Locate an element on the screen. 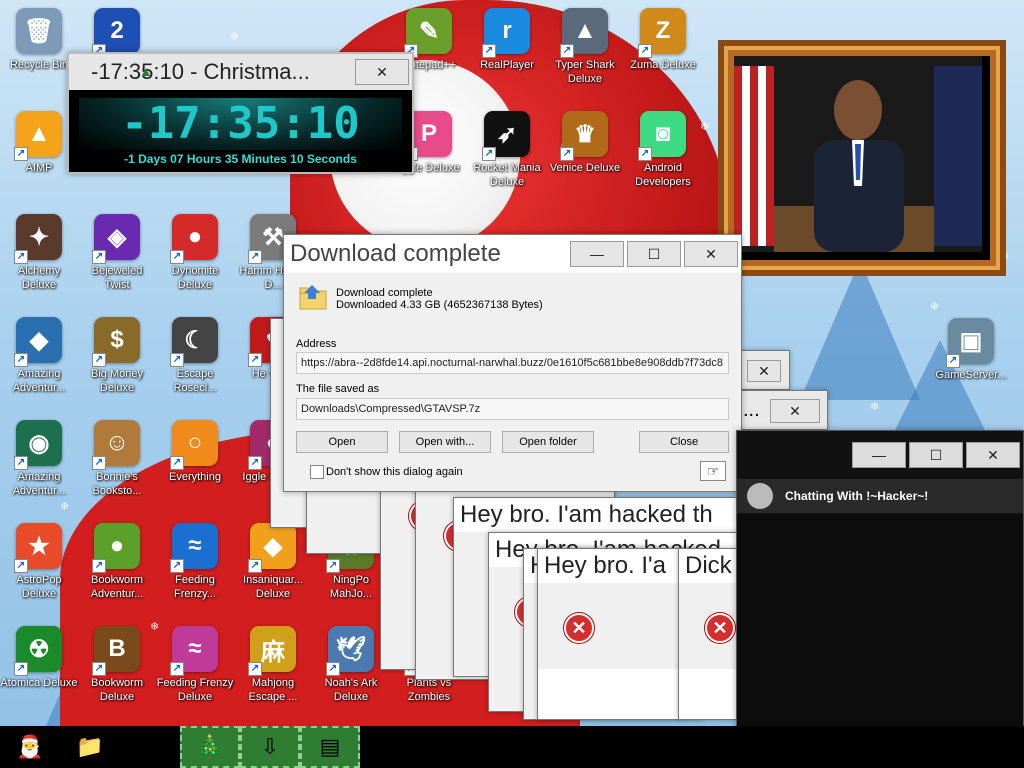  desktop-icon: B ↗ Bookworm Deluxe is located at coordinates (117, 665).